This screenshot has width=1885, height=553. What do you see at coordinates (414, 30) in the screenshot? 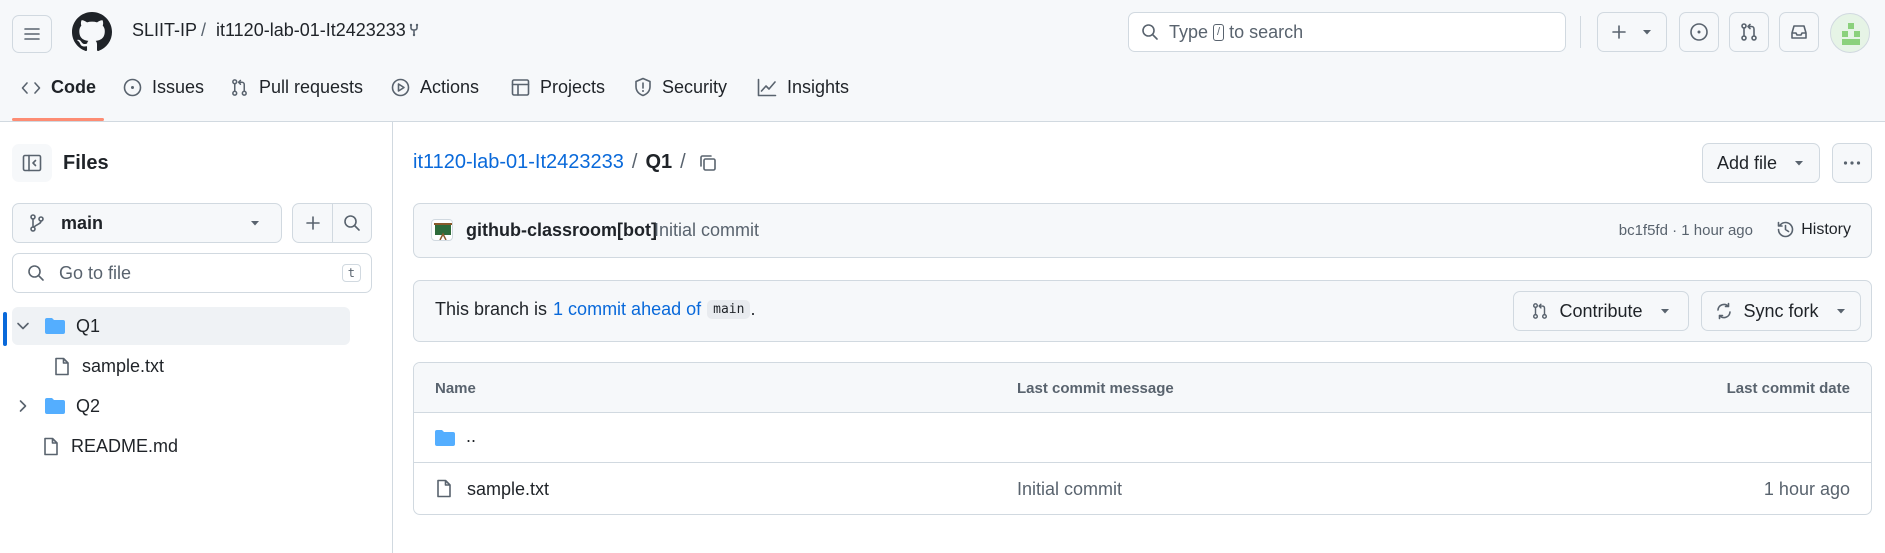
I see `fork-icon` at bounding box center [414, 30].